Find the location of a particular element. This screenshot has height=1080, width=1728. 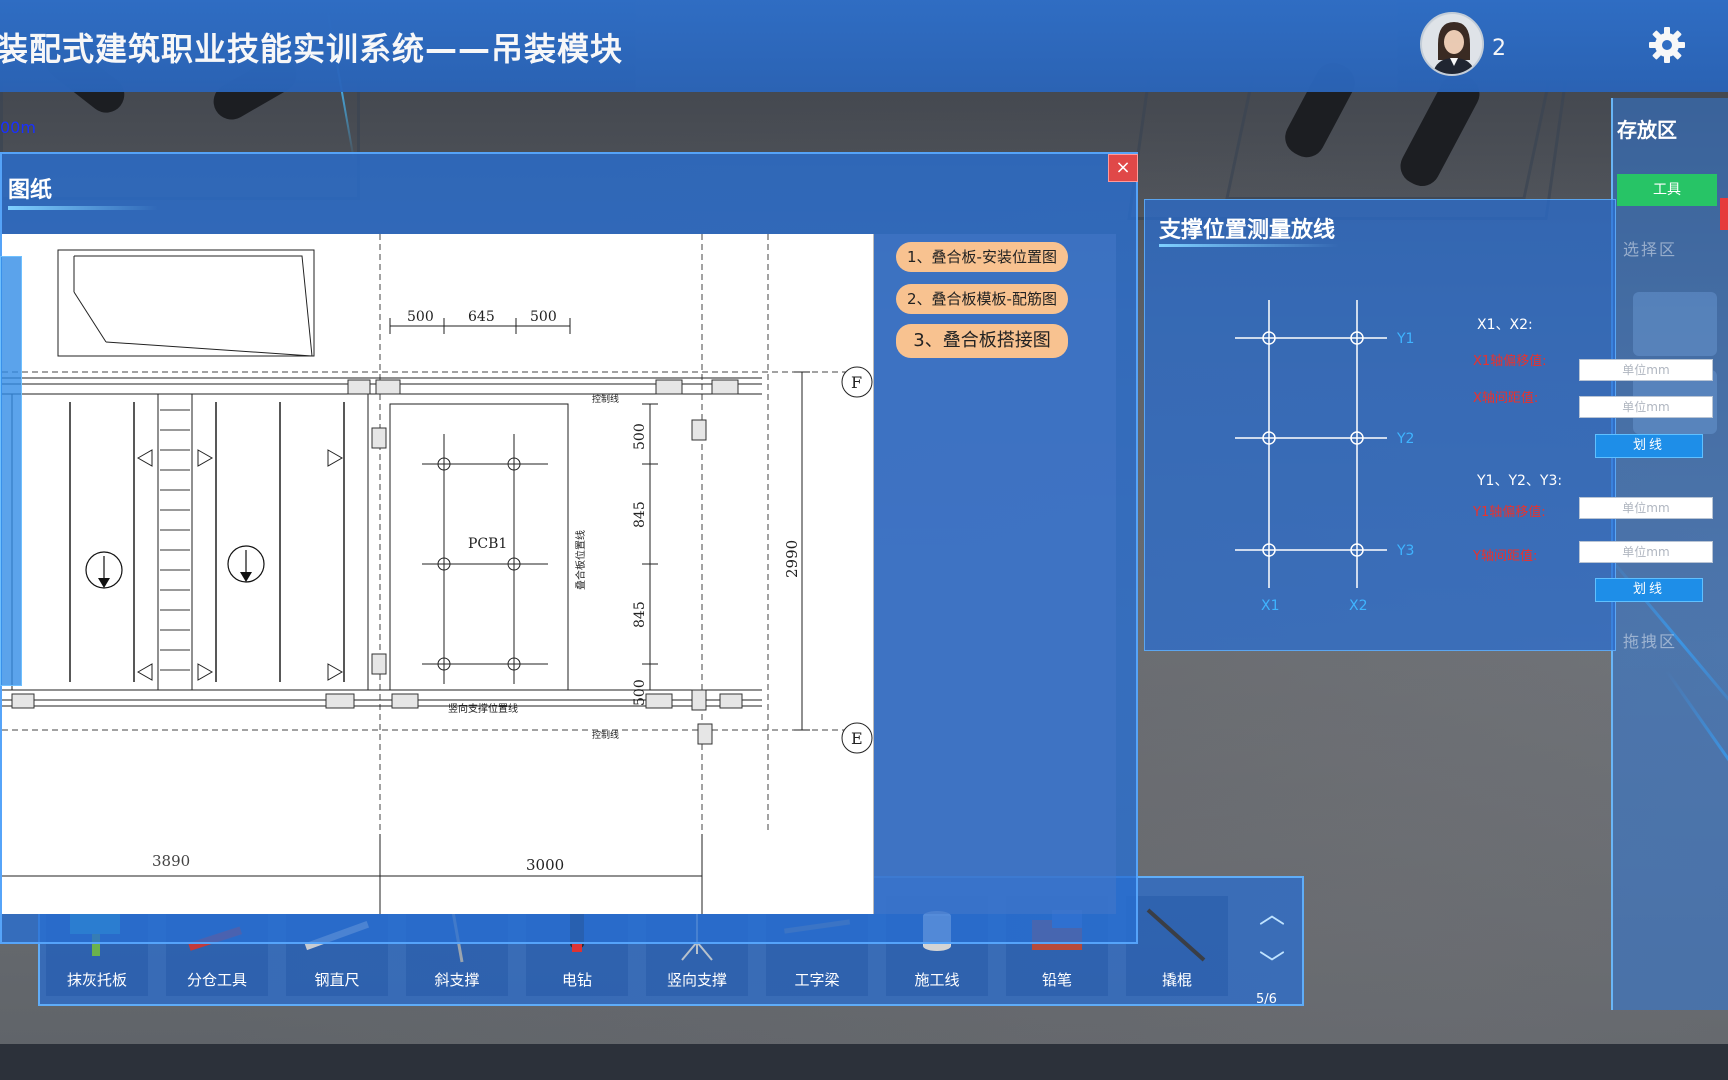

page-indicator: 5/6 is located at coordinates (1266, 999).